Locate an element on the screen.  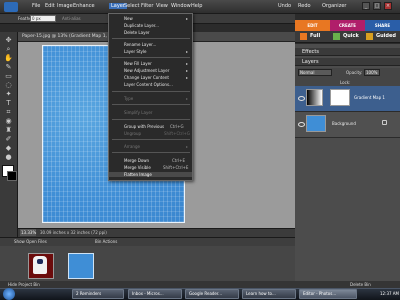
opacity-input: 100% is located at coordinates (372, 72).